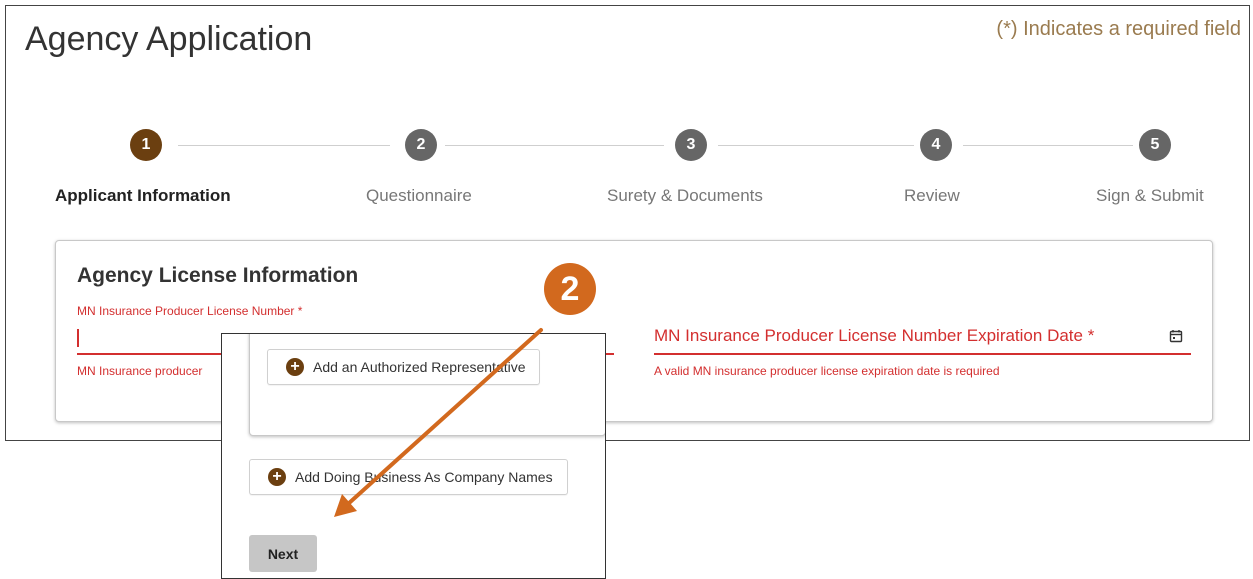 The height and width of the screenshot is (579, 1253). I want to click on add-dba-names-label: Add Doing Business As Company Names, so click(424, 477).